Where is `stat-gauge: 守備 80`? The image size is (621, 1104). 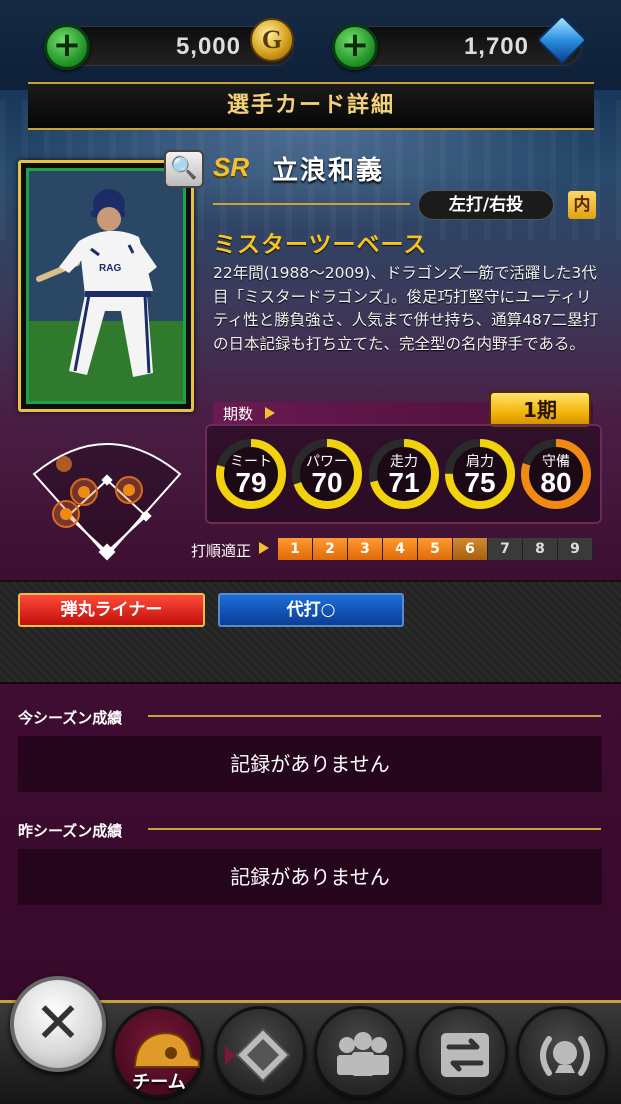
stat-gauge: 守備 80 is located at coordinates (556, 474).